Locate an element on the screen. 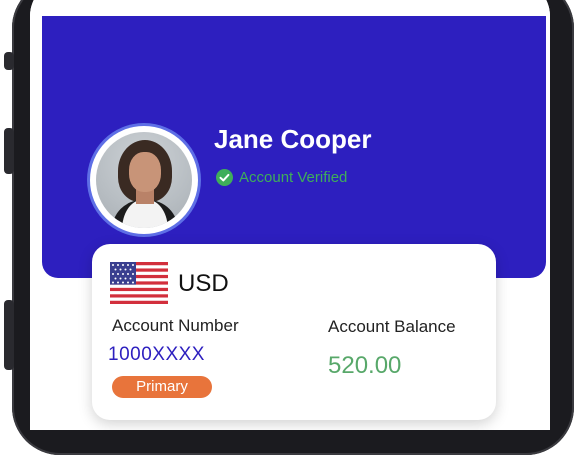 The width and height of the screenshot is (584, 455). account-balance-label: Account Balance is located at coordinates (392, 326).